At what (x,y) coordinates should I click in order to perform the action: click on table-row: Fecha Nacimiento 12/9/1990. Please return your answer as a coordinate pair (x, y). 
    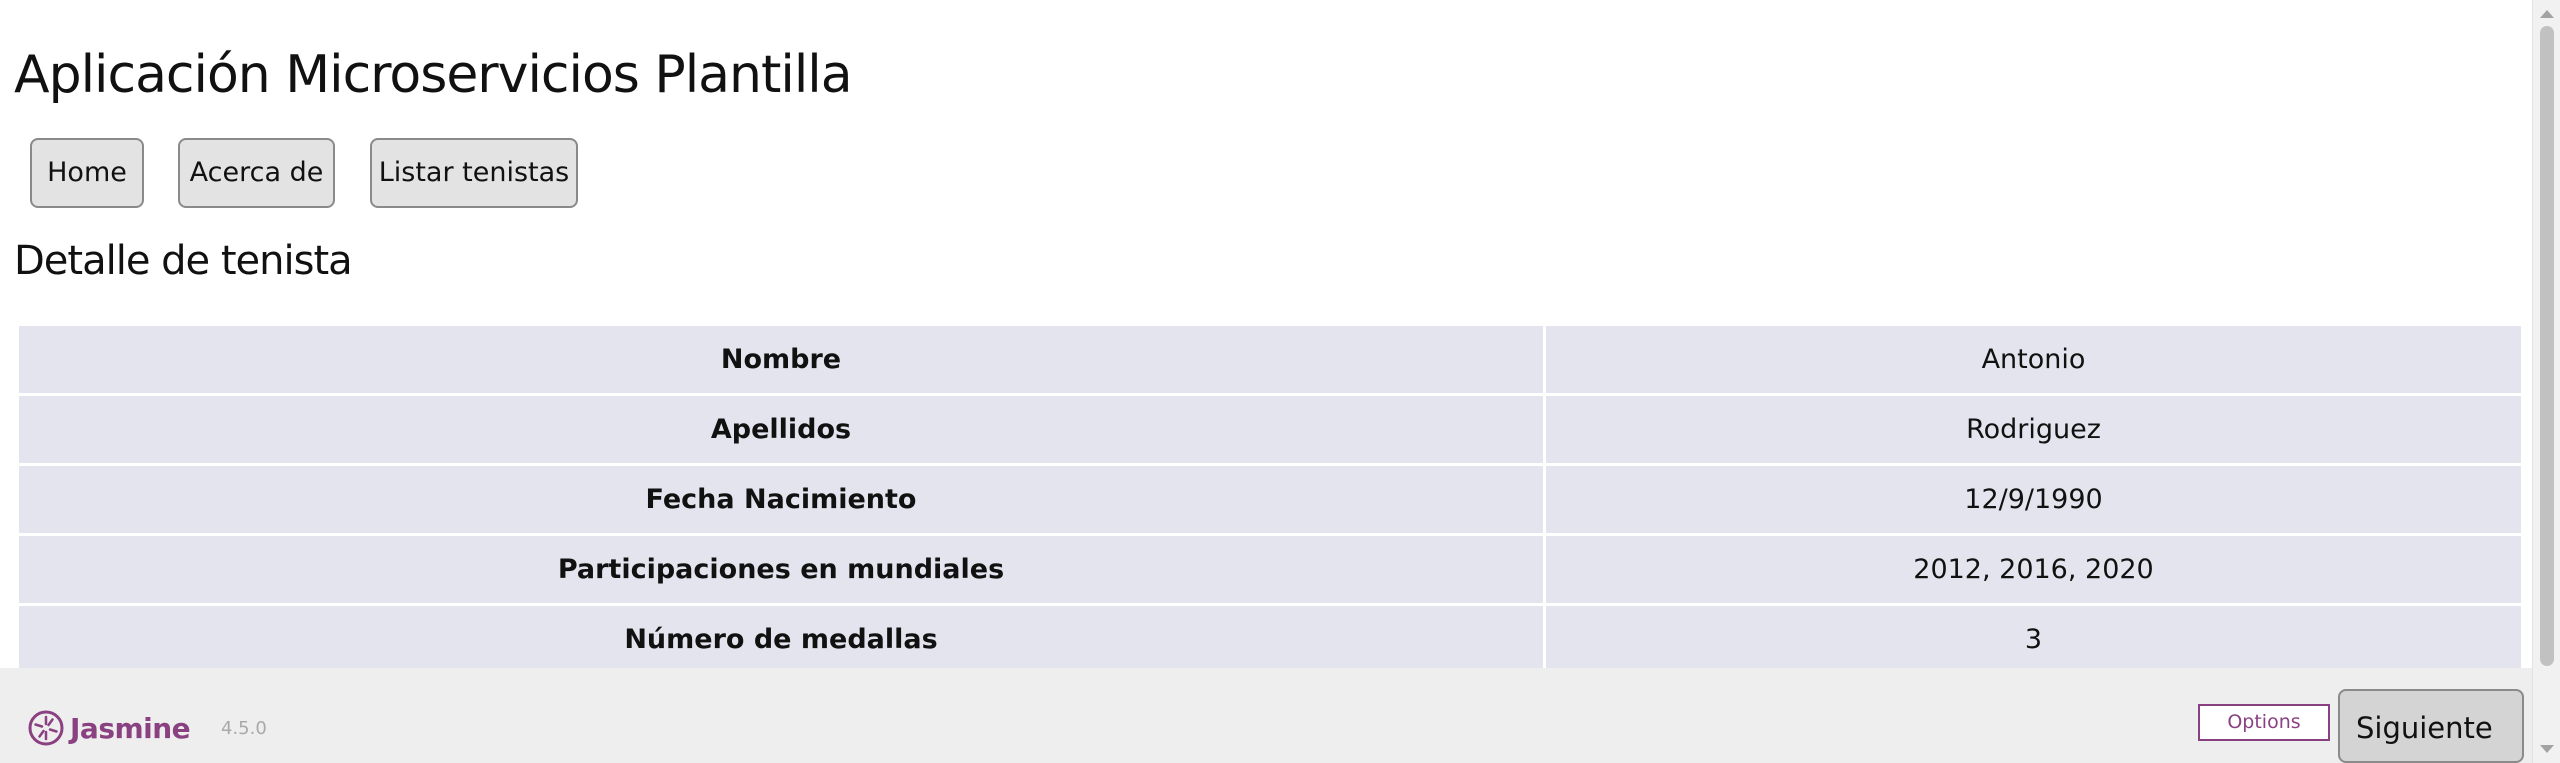
    Looking at the image, I should click on (1270, 499).